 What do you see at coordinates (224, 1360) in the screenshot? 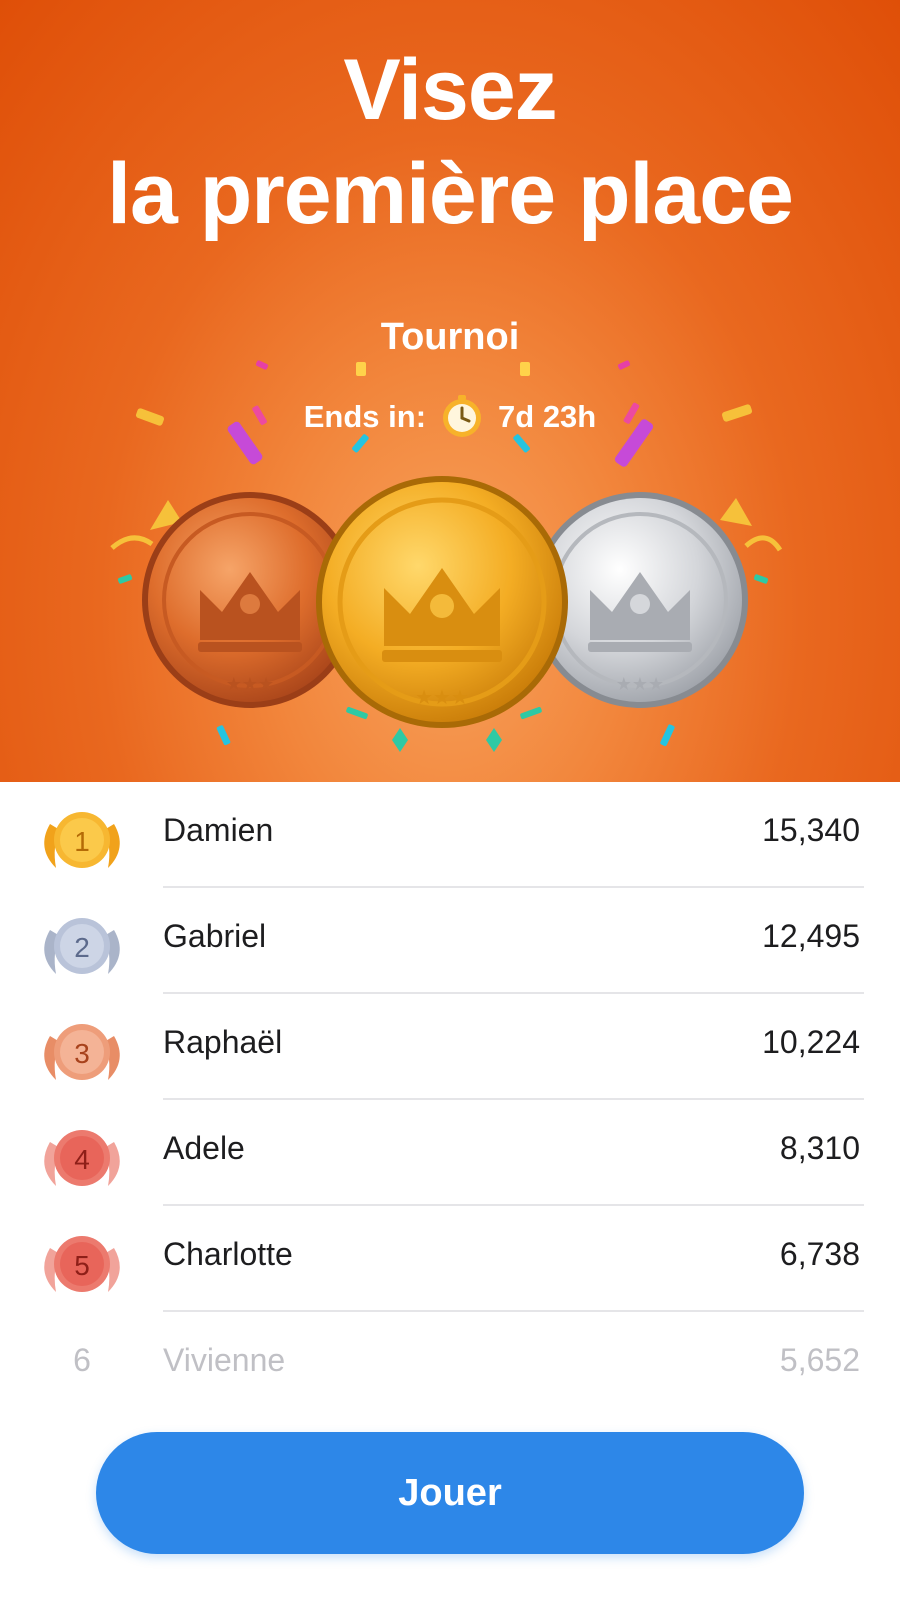
I see `player-name: Vivienne` at bounding box center [224, 1360].